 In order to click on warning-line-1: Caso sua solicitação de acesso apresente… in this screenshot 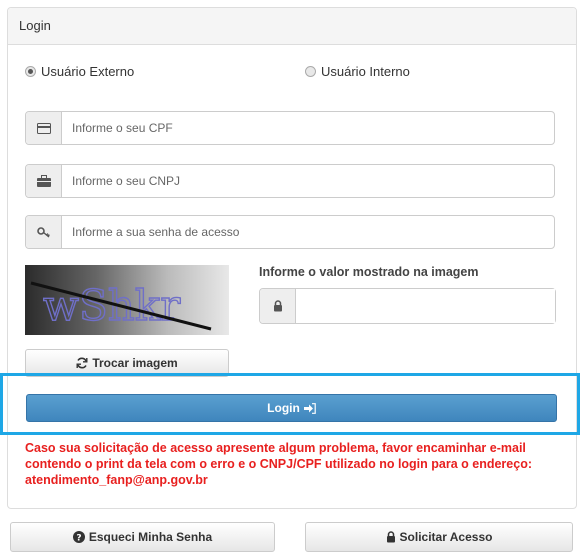, I will do `click(275, 448)`.